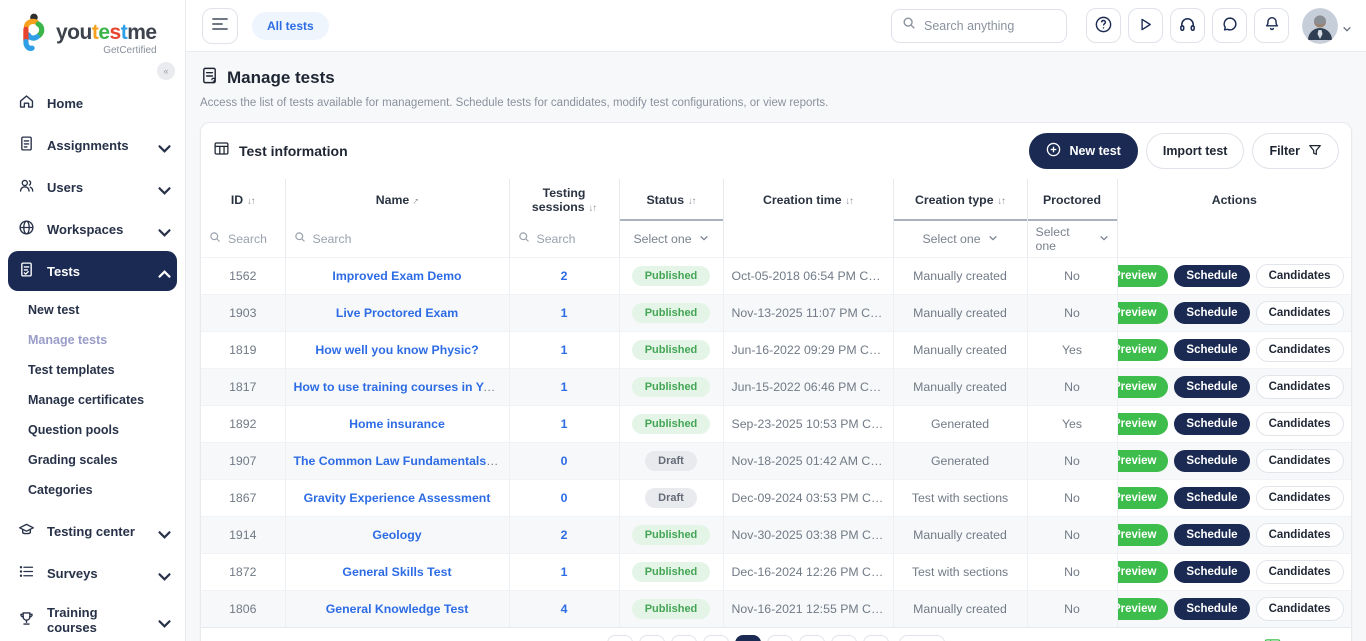 The height and width of the screenshot is (641, 1366). Describe the element at coordinates (92, 370) in the screenshot. I see `sidebar-subitem-test-templates: Test templates` at that location.